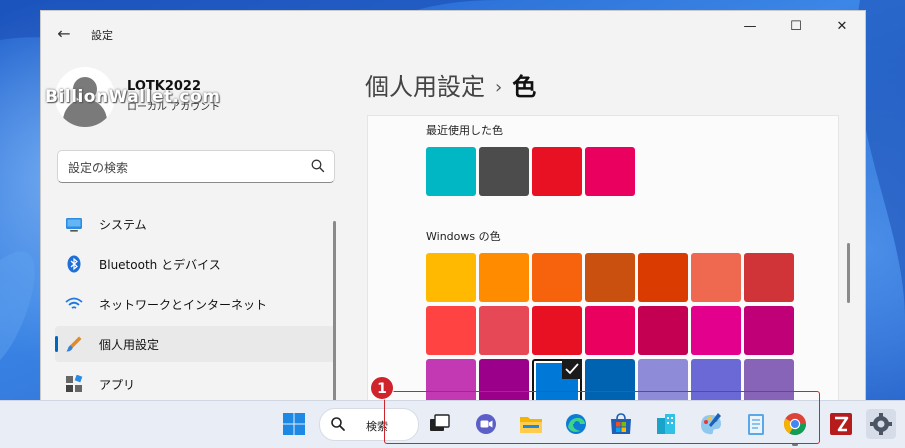 The image size is (905, 448). I want to click on maximize-button: ☐, so click(796, 27).